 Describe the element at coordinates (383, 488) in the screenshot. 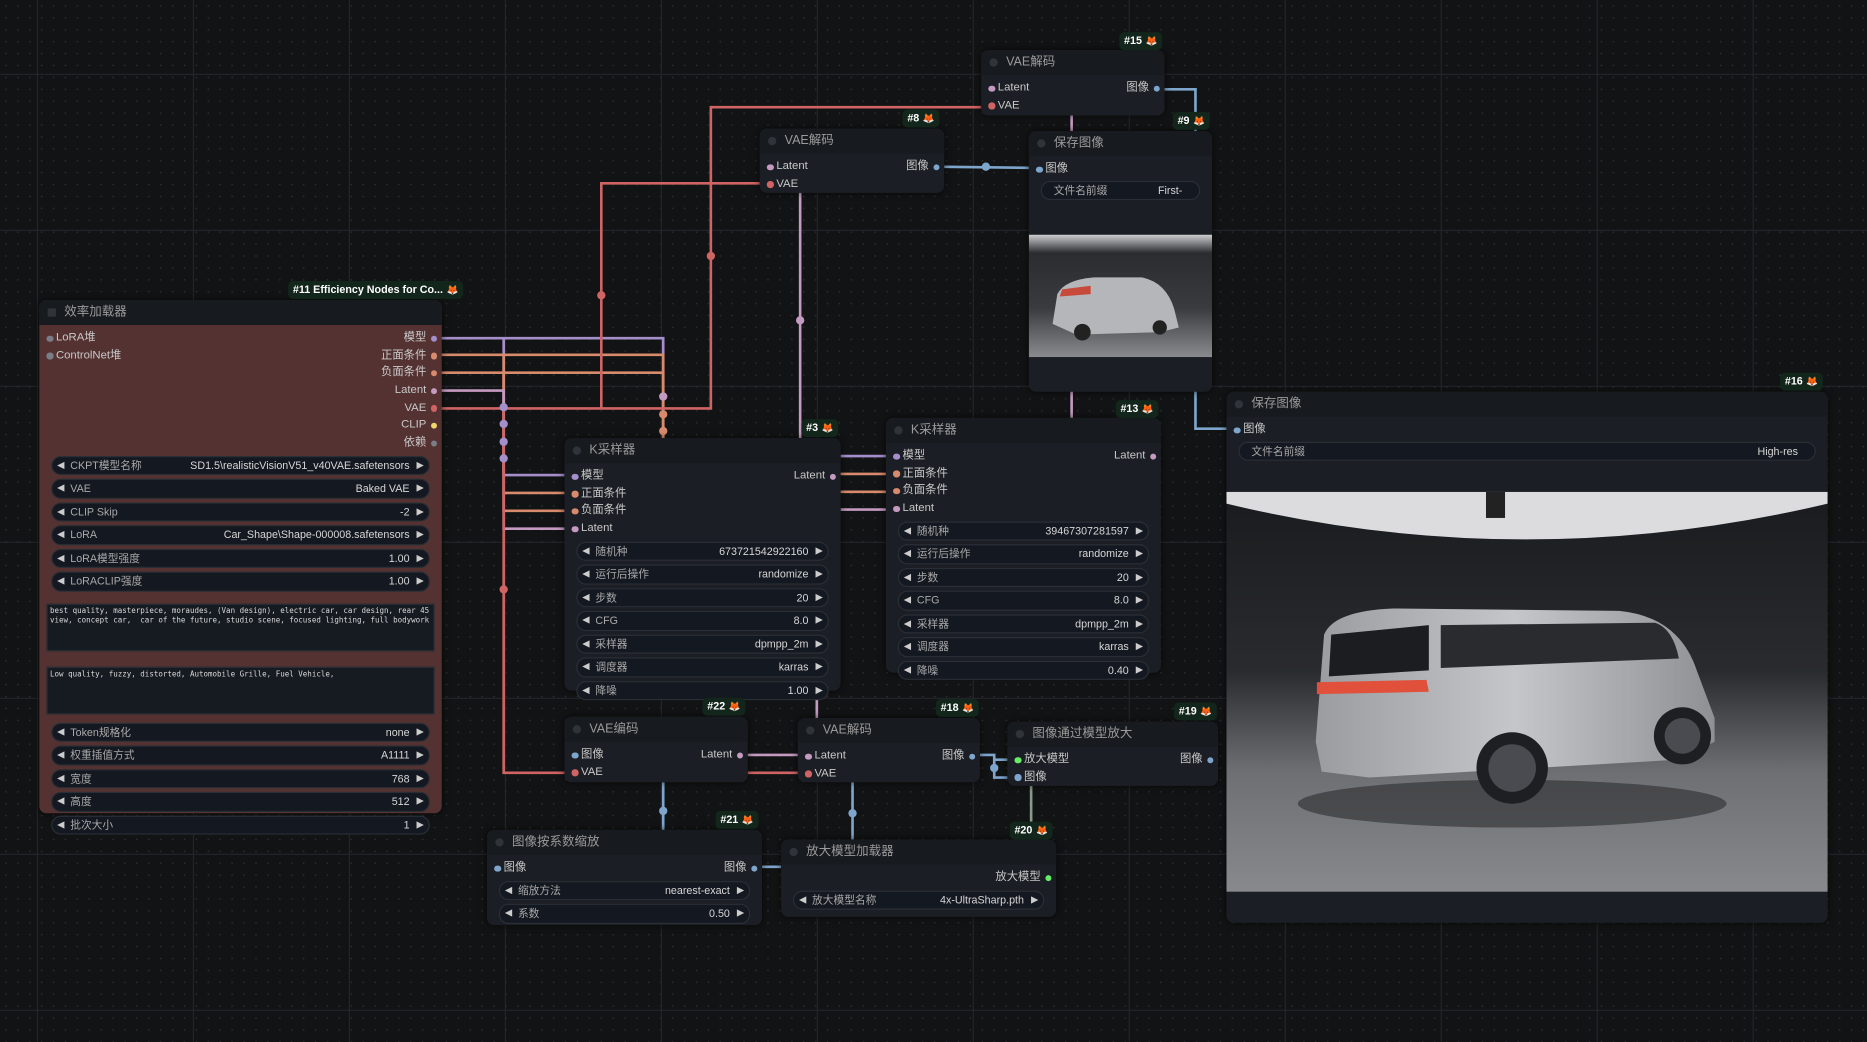

I see `widget-value: Baked VAE` at that location.